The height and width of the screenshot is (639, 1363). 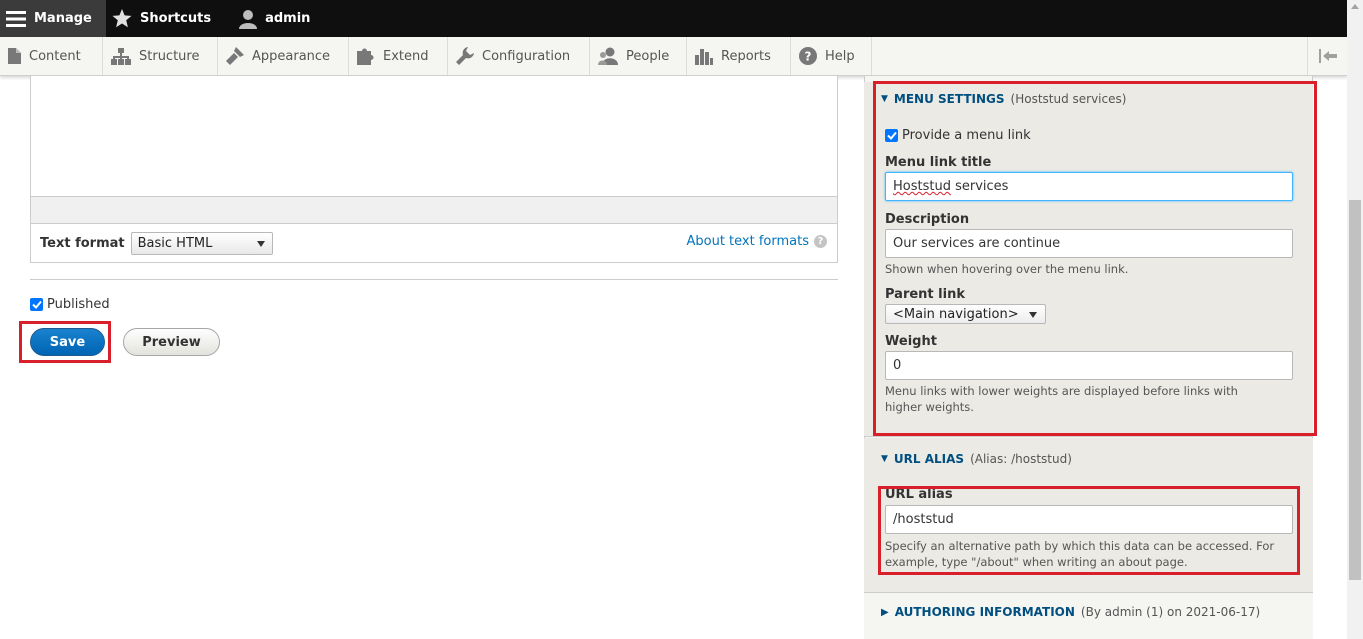 I want to click on menu-item-content: Content, so click(x=51, y=56).